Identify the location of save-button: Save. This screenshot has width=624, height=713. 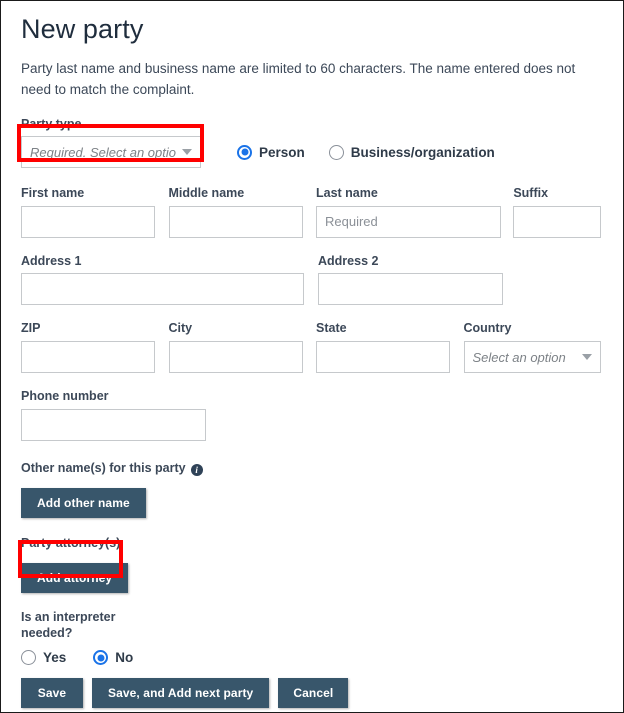
(52, 693).